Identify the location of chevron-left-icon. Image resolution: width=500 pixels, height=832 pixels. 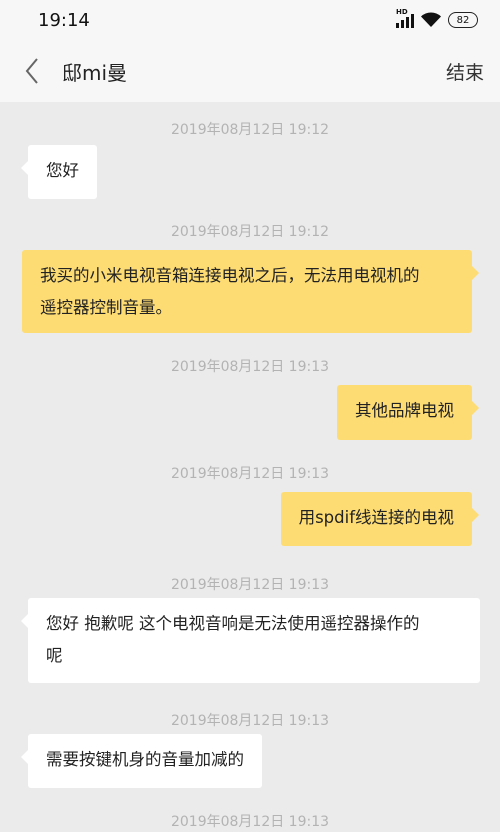
(31, 71).